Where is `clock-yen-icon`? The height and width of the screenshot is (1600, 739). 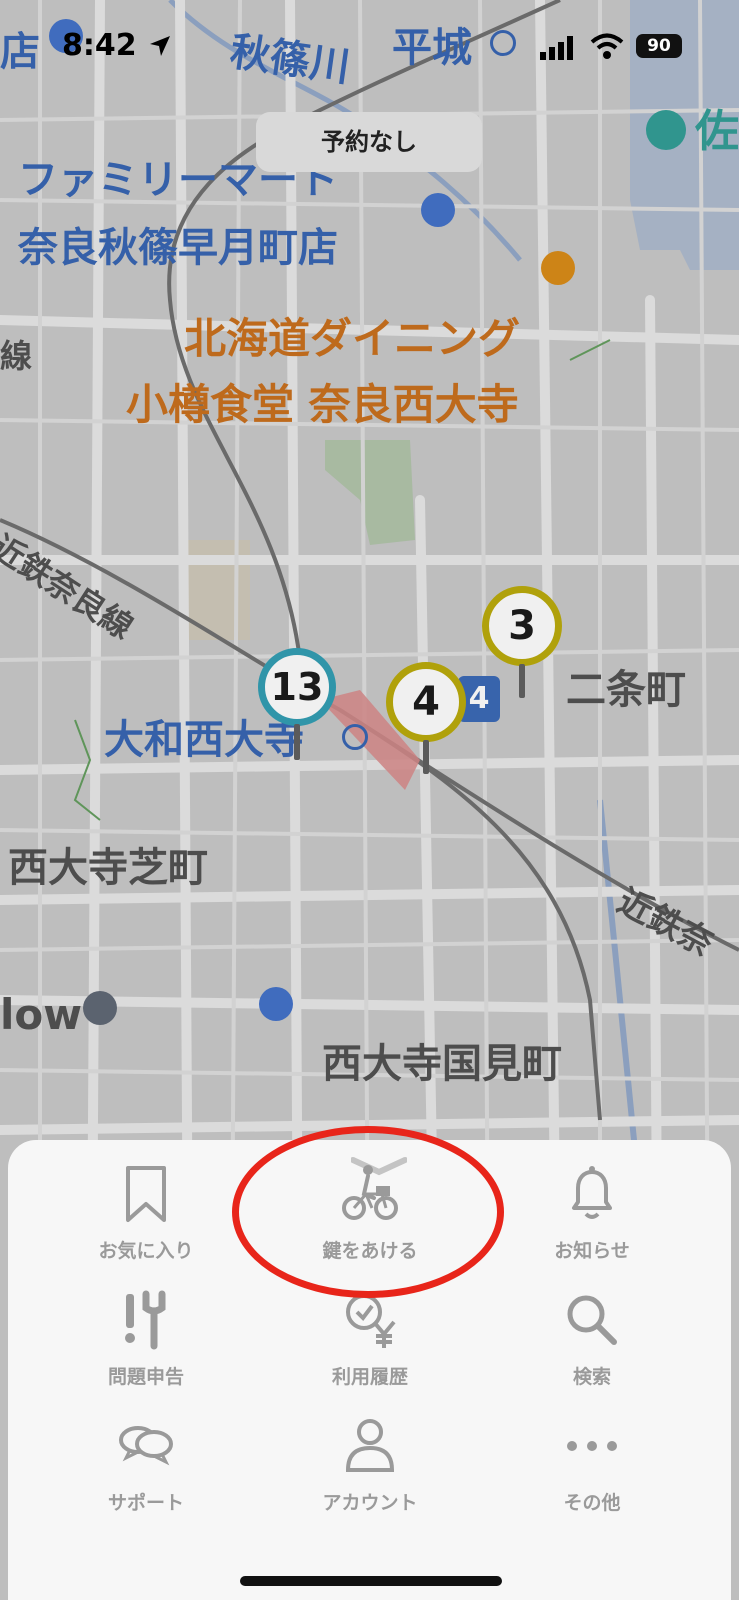
clock-yen-icon is located at coordinates (371, 1321).